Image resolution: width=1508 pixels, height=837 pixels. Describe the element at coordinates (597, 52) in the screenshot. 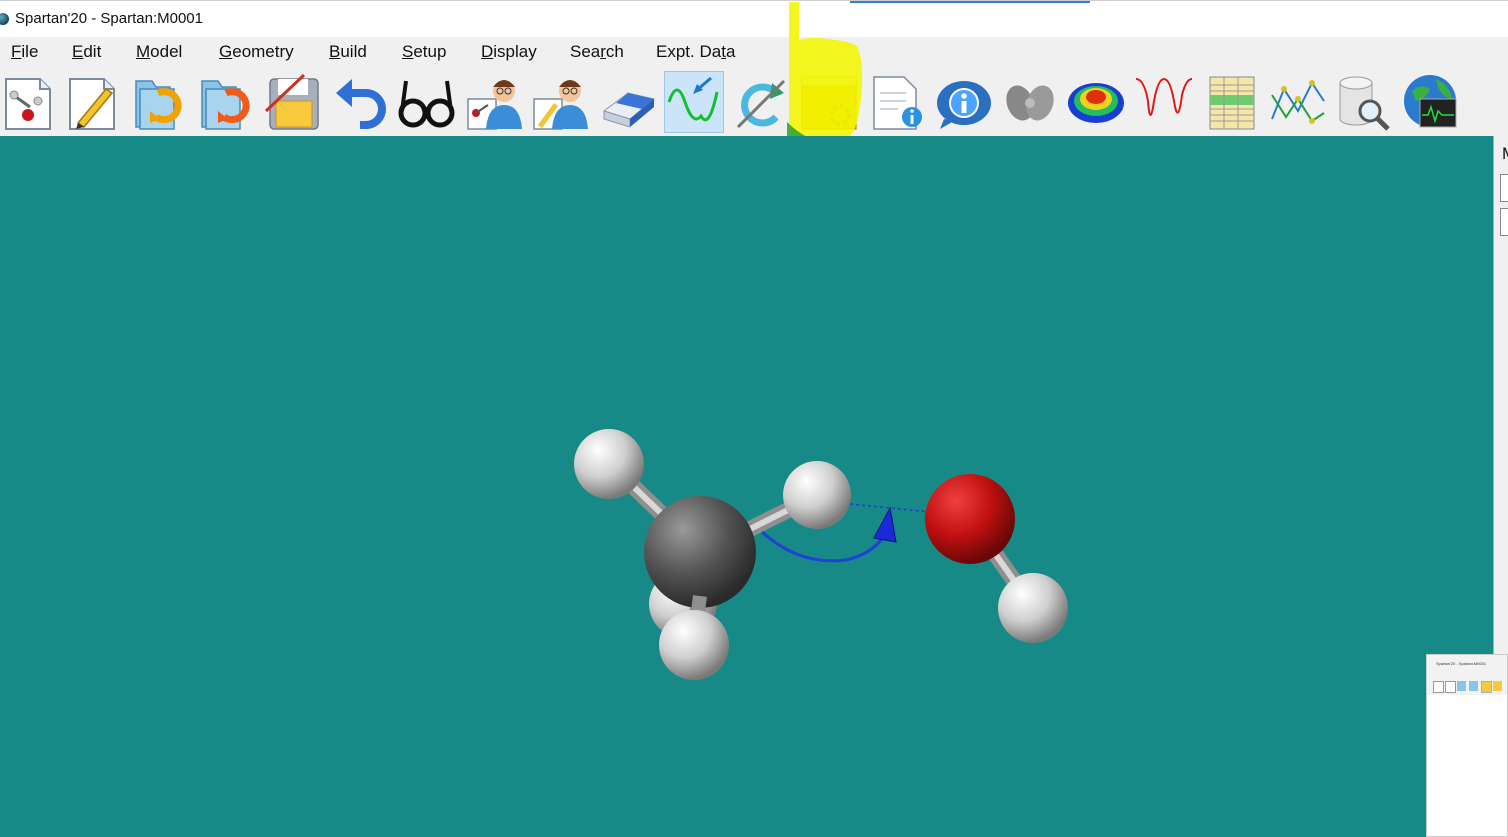

I see `menu-search: Search` at that location.